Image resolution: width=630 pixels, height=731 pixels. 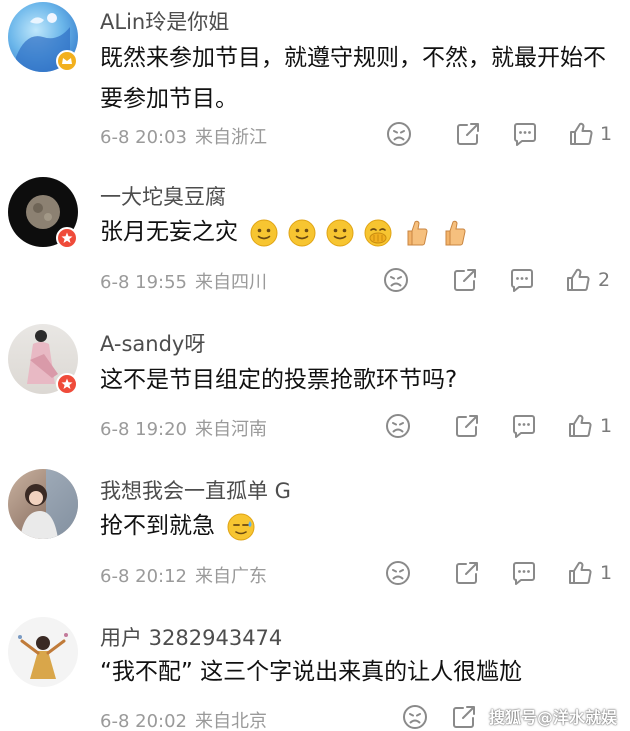 What do you see at coordinates (604, 280) in the screenshot?
I see `like-count: 2` at bounding box center [604, 280].